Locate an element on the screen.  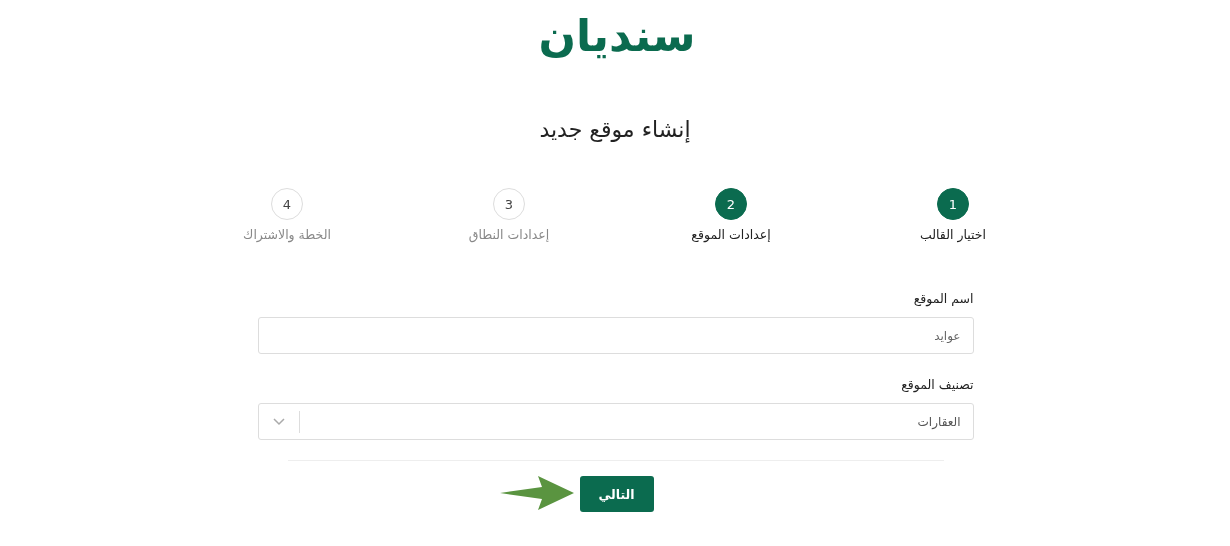
site-name-field: عوايد is located at coordinates (615, 335).